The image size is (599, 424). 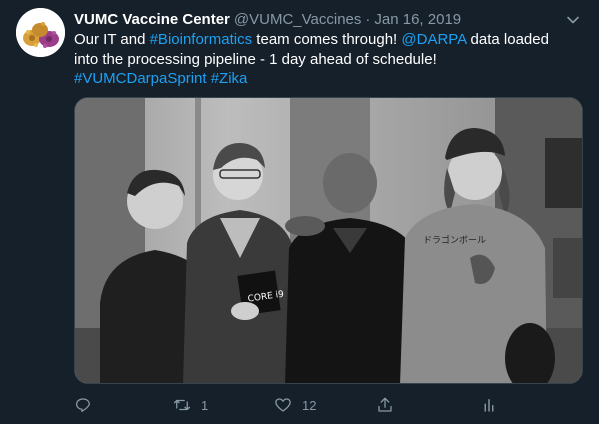 I want to click on reply-icon, so click(x=82, y=405).